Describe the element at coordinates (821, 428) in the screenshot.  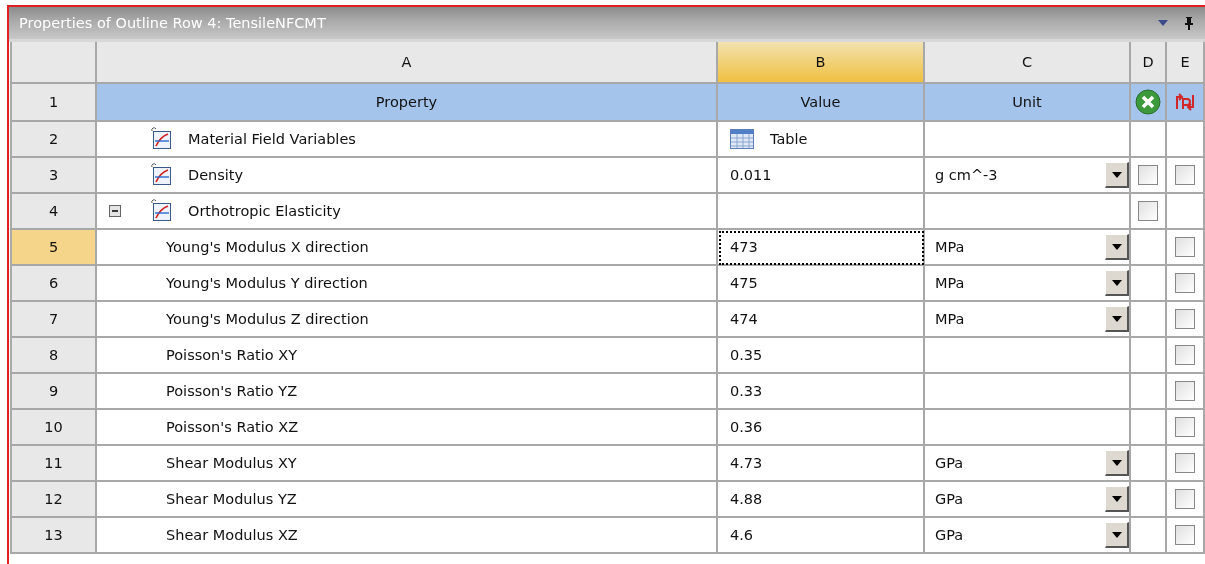
I see `table-cell: 0.36` at that location.